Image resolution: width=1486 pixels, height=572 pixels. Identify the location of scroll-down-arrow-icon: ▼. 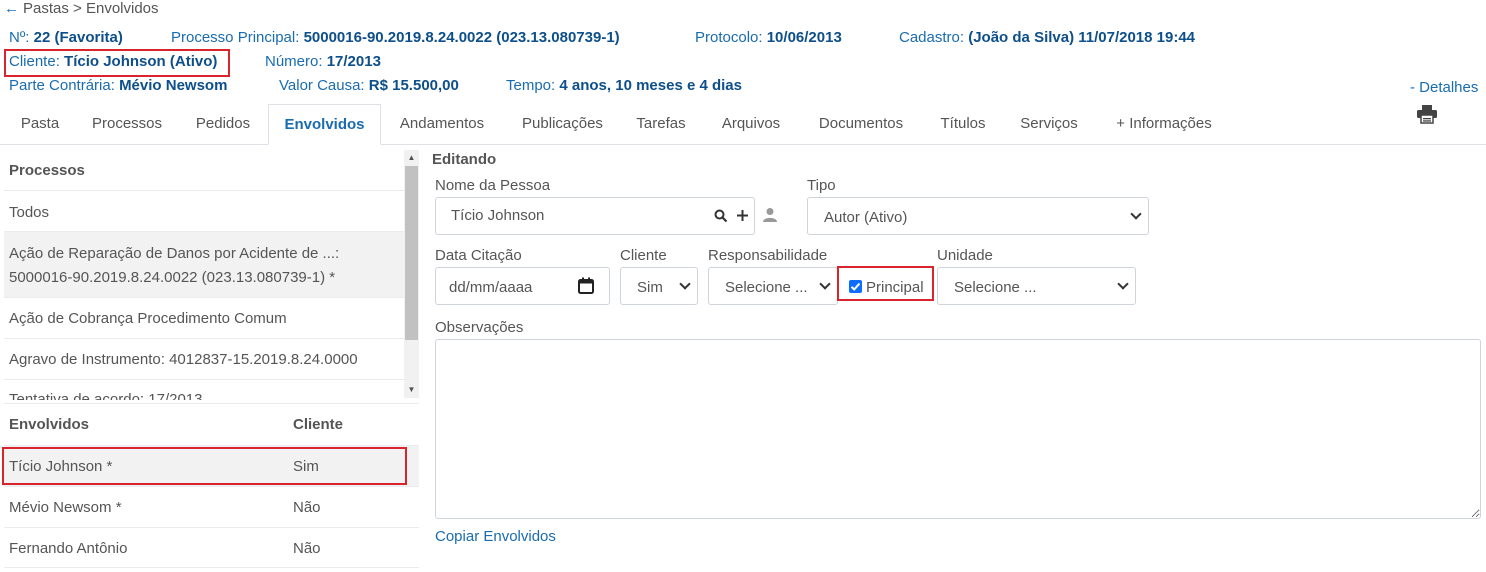
(411, 390).